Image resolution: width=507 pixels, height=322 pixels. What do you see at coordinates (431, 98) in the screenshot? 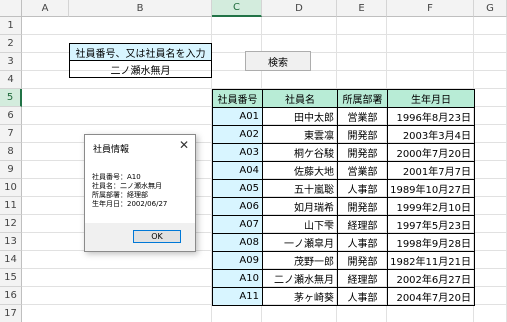
I see `header-birth-date: 生年月日` at bounding box center [431, 98].